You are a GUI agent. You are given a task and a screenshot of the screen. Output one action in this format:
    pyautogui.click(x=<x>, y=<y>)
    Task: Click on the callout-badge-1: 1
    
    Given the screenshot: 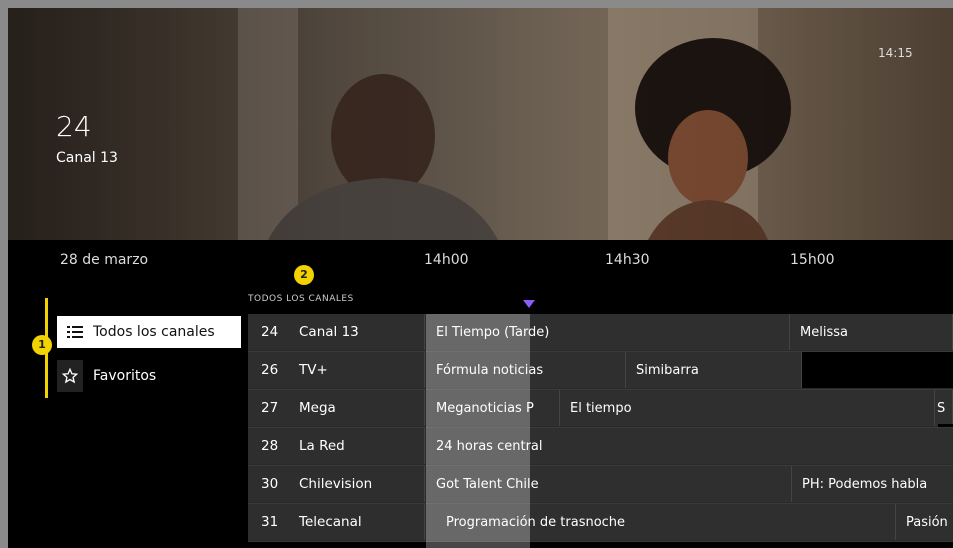 What is the action you would take?
    pyautogui.click(x=42, y=345)
    